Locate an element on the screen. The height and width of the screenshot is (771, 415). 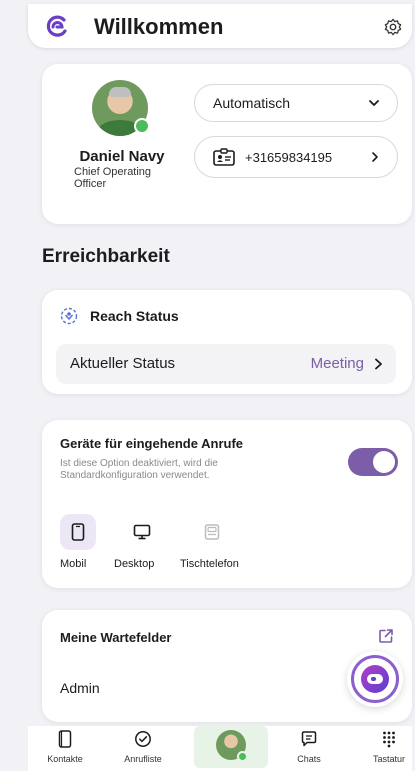
availability-mode-value: Automatisch is located at coordinates (252, 103).